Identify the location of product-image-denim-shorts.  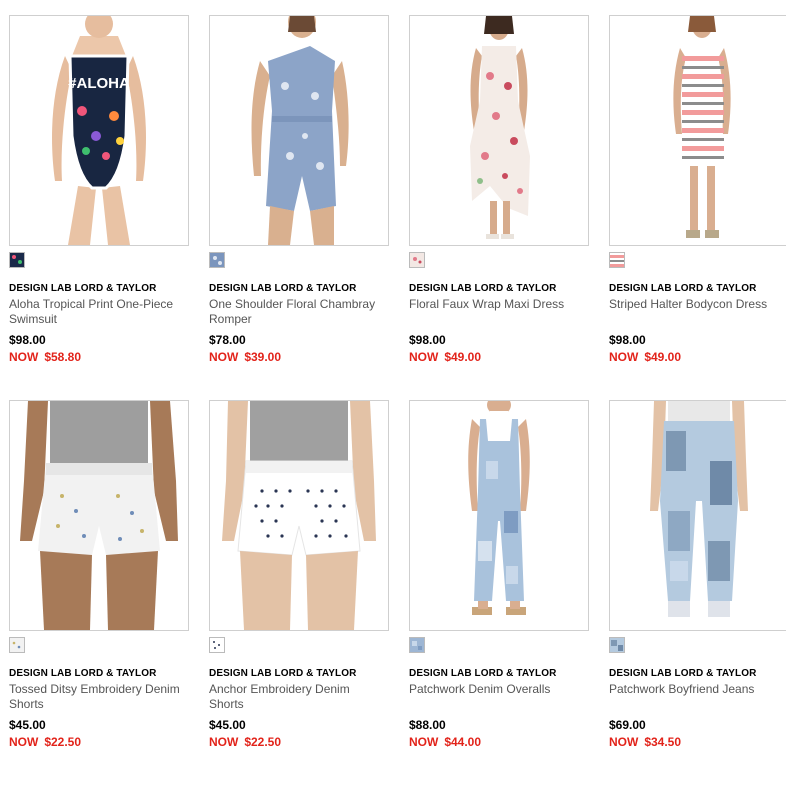
(99, 515).